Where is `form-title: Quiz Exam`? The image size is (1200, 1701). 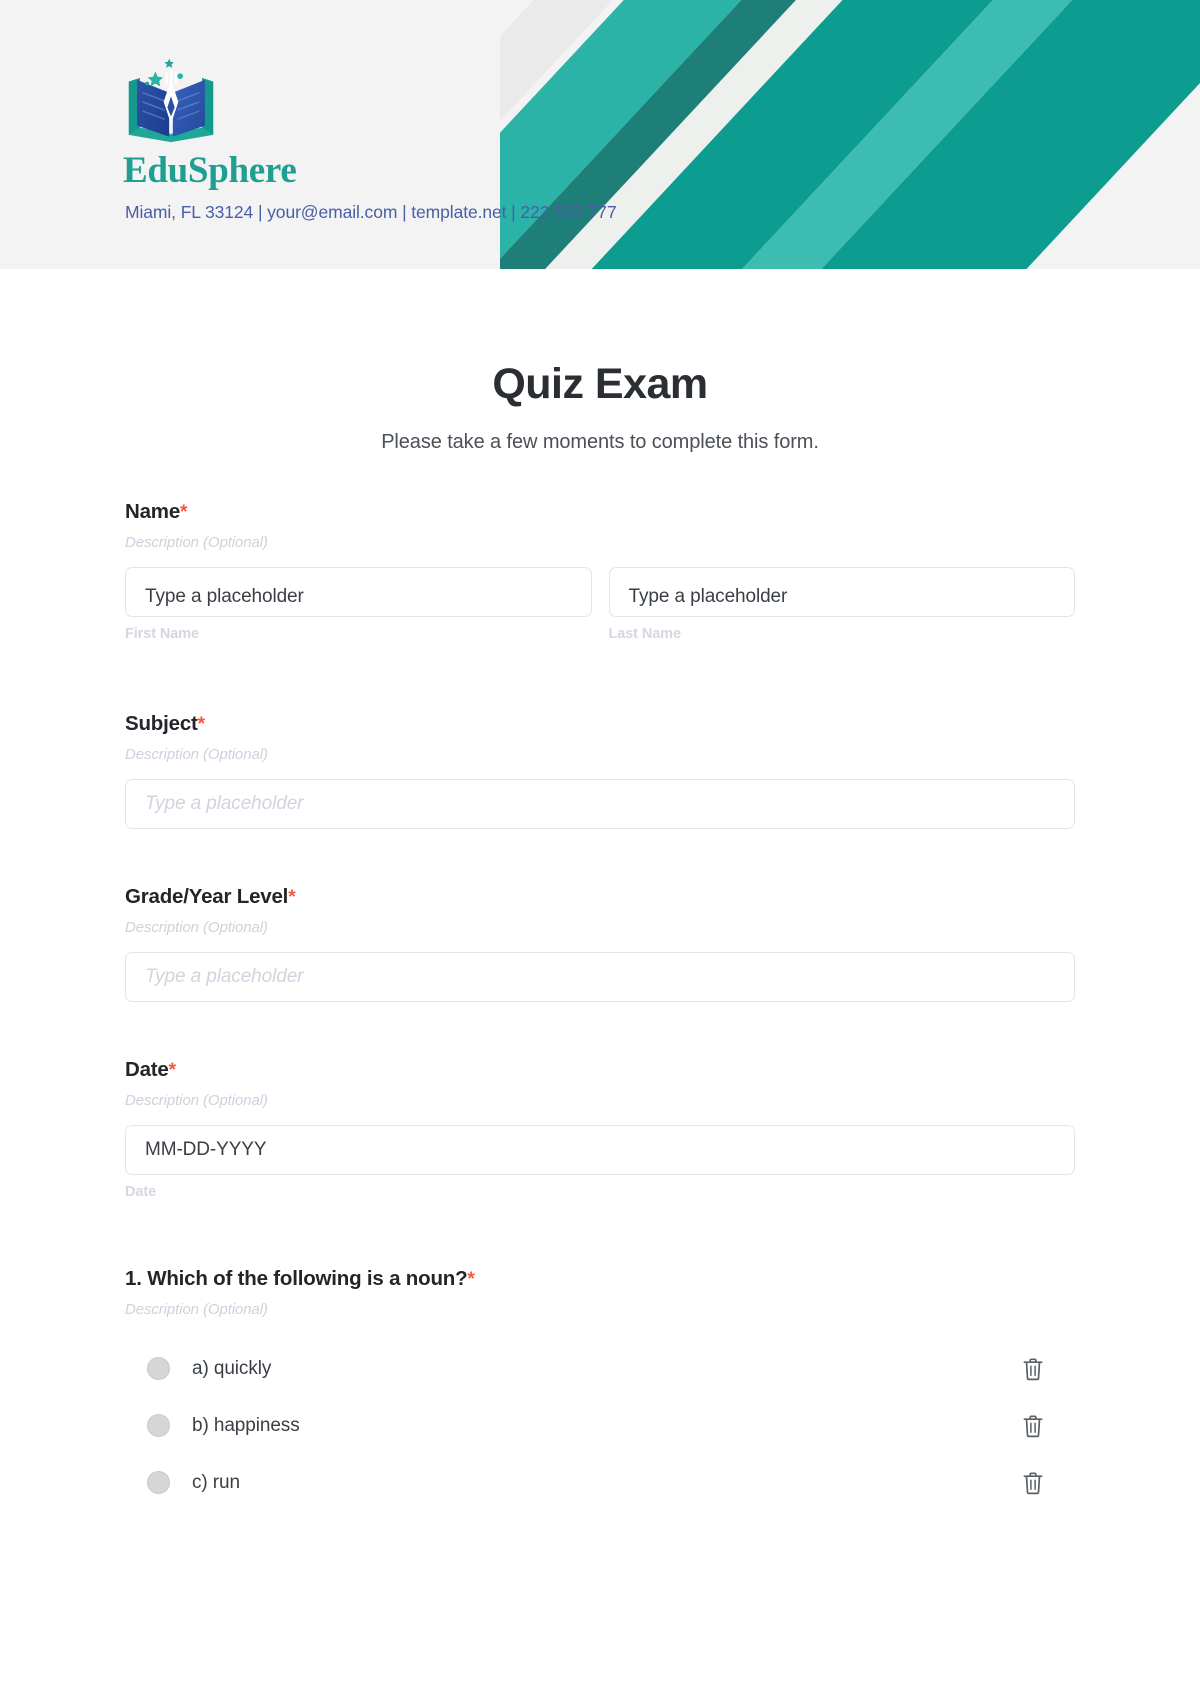
form-title: Quiz Exam is located at coordinates (600, 384).